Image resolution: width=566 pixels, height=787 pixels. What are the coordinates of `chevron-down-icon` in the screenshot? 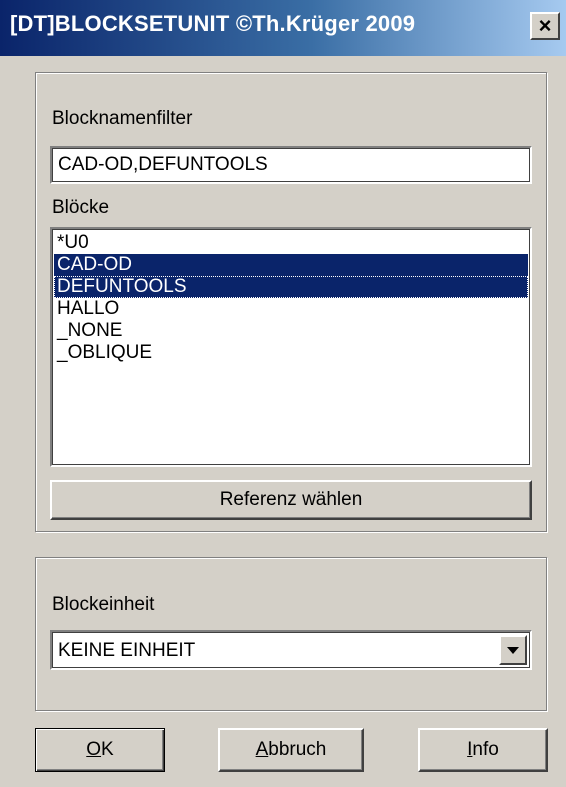 It's located at (513, 650).